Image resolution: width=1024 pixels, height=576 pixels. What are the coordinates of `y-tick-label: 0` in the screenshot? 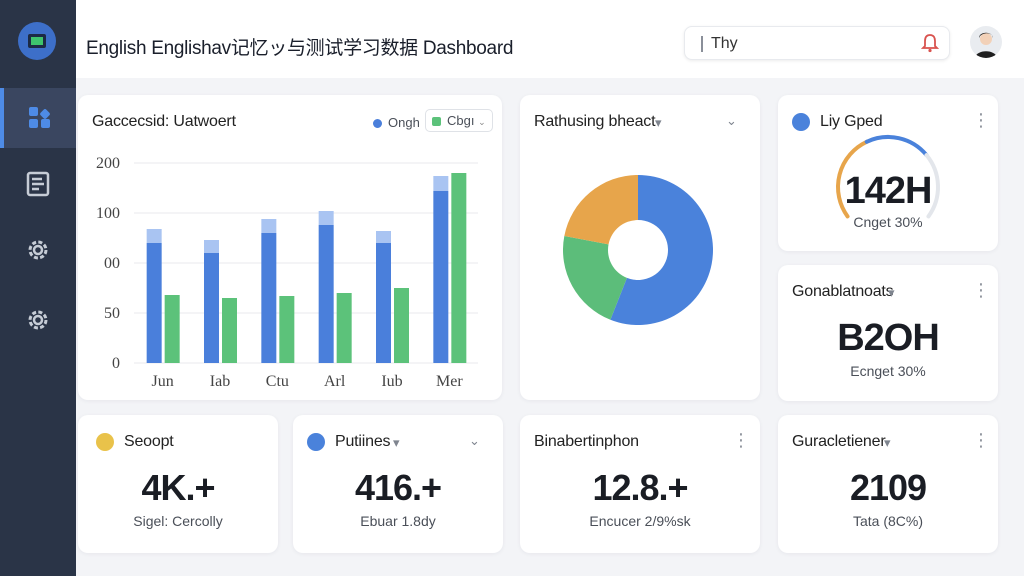 It's located at (116, 363).